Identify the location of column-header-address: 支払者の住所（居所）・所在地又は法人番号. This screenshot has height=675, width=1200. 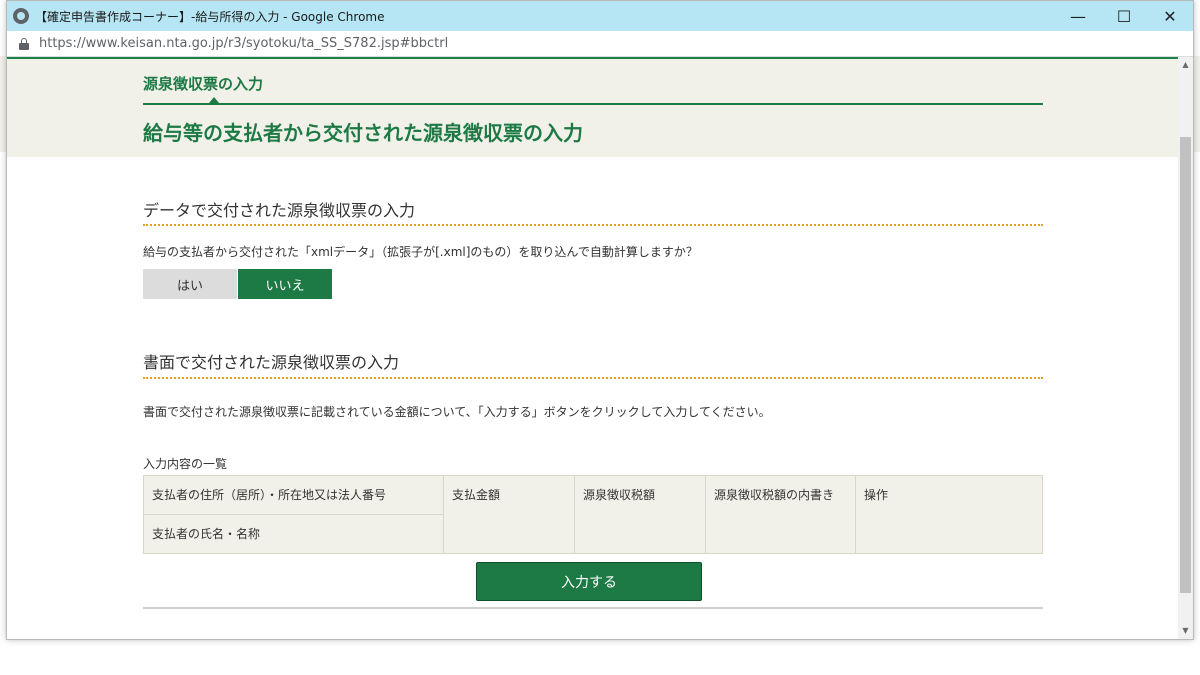
(293, 495).